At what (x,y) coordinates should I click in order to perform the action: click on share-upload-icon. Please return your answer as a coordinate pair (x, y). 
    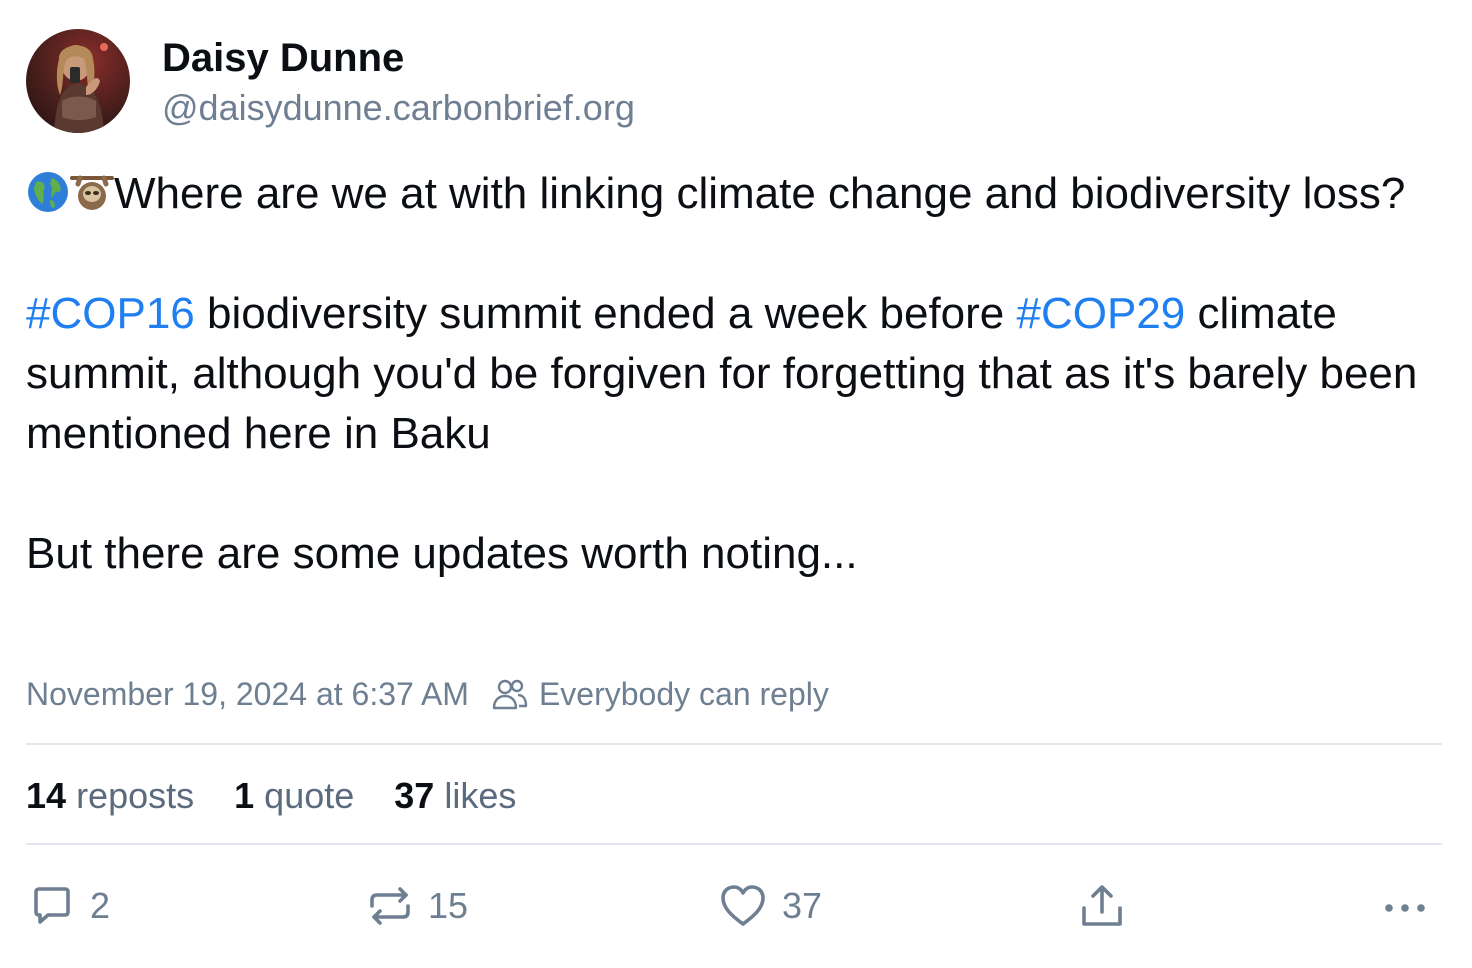
    Looking at the image, I should click on (1102, 905).